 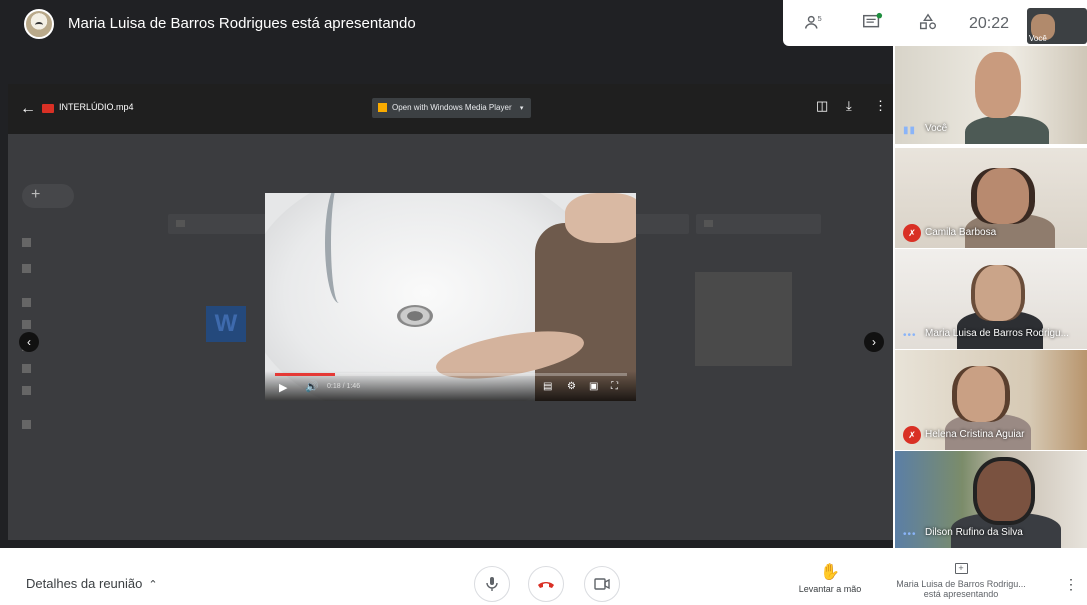 What do you see at coordinates (39, 24) in the screenshot?
I see `presenter-avatar` at bounding box center [39, 24].